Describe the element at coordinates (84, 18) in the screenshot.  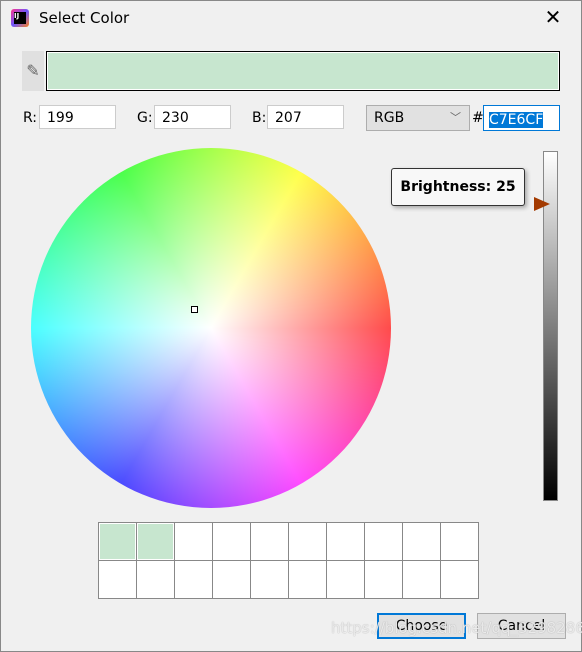
I see `window-title: Select Color` at that location.